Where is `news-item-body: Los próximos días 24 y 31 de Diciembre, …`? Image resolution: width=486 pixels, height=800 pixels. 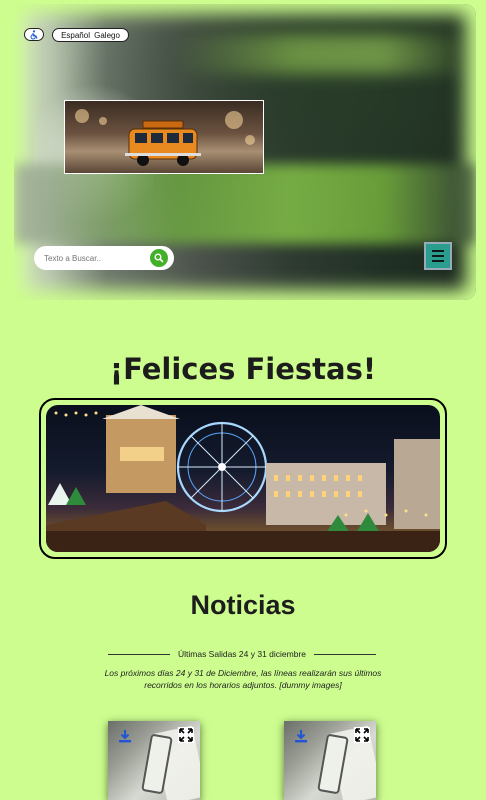
news-item-body: Los próximos días 24 y 31 de Diciembre, … is located at coordinates (243, 679).